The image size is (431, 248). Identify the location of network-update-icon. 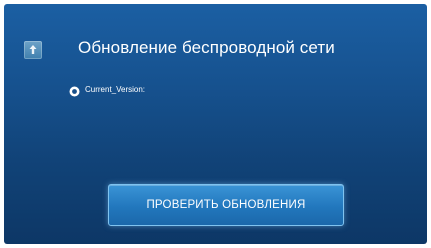
(33, 50).